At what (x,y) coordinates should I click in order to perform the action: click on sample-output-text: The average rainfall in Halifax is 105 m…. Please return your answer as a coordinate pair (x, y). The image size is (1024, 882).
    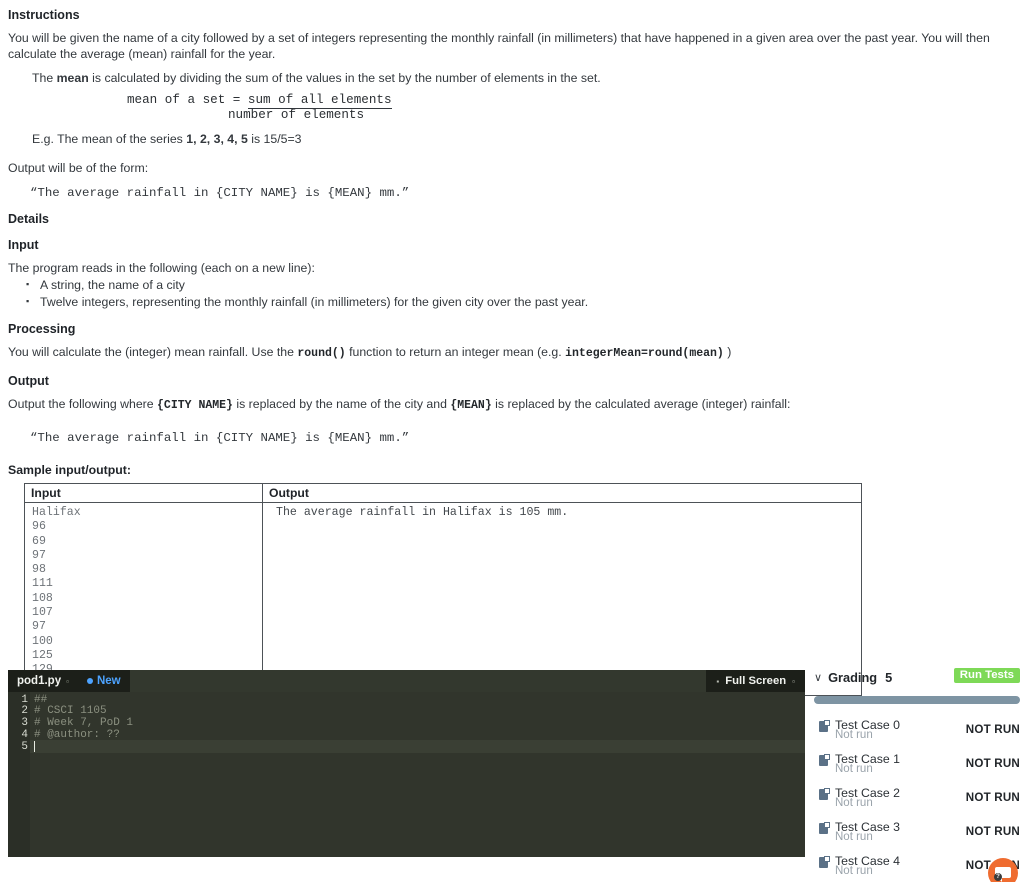
    Looking at the image, I should click on (422, 512).